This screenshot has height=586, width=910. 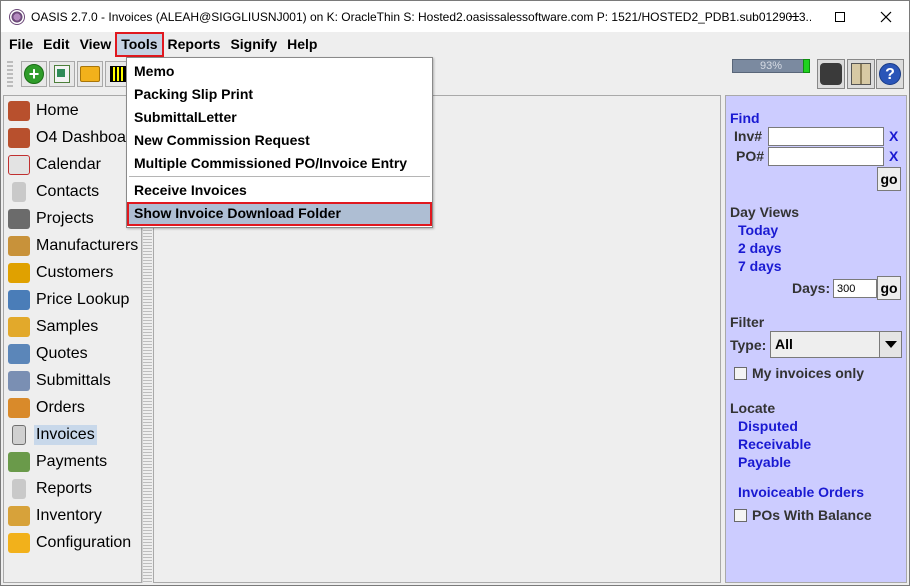 I want to click on spreadsheet-icon, so click(x=62, y=74).